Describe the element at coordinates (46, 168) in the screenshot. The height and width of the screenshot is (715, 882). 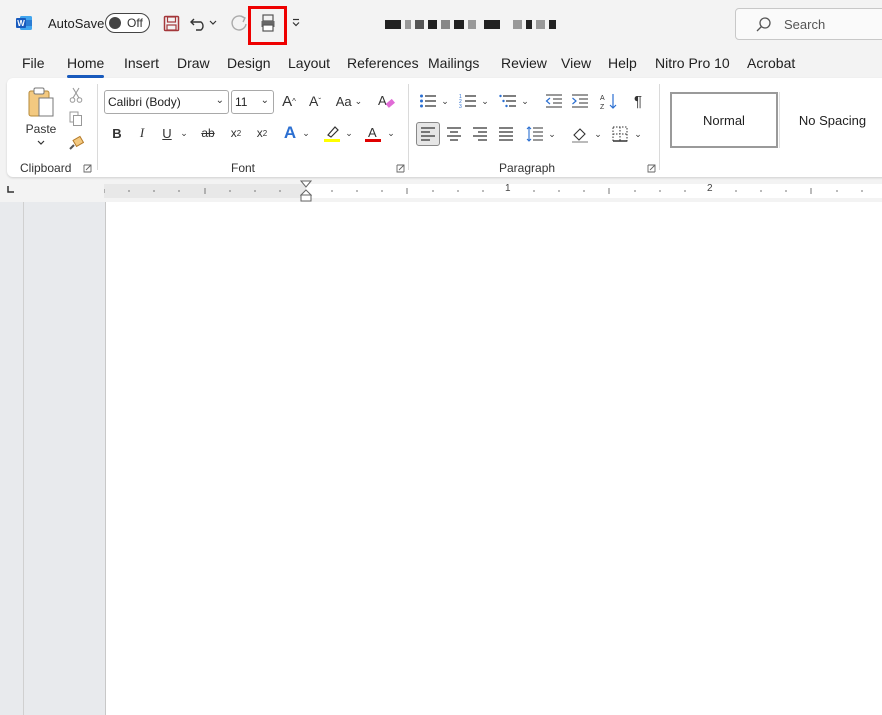
I see `clipboard-group-label: Clipboard` at that location.